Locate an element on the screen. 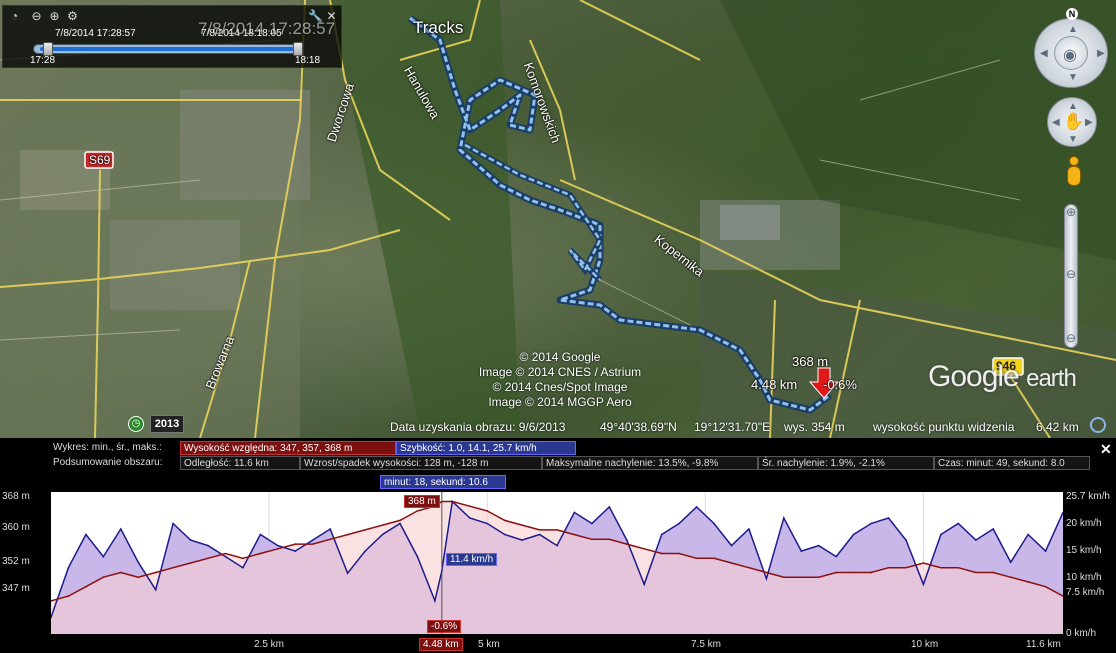 The image size is (1116, 653). move-control: ▲ ▼ ◀ ▶ ✋ is located at coordinates (1072, 122).